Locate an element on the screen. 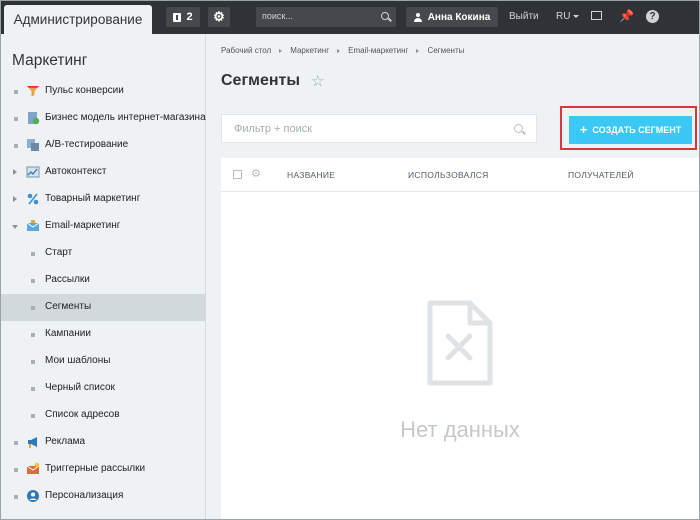  sidebar-item-email-marketing: Email-маркетинг is located at coordinates (103, 226).